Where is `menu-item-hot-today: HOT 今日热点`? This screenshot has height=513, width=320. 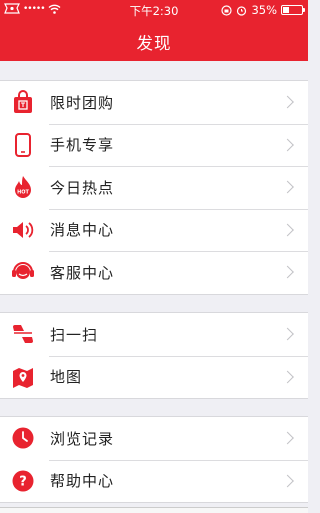
menu-item-hot-today: HOT 今日热点 is located at coordinates (154, 187).